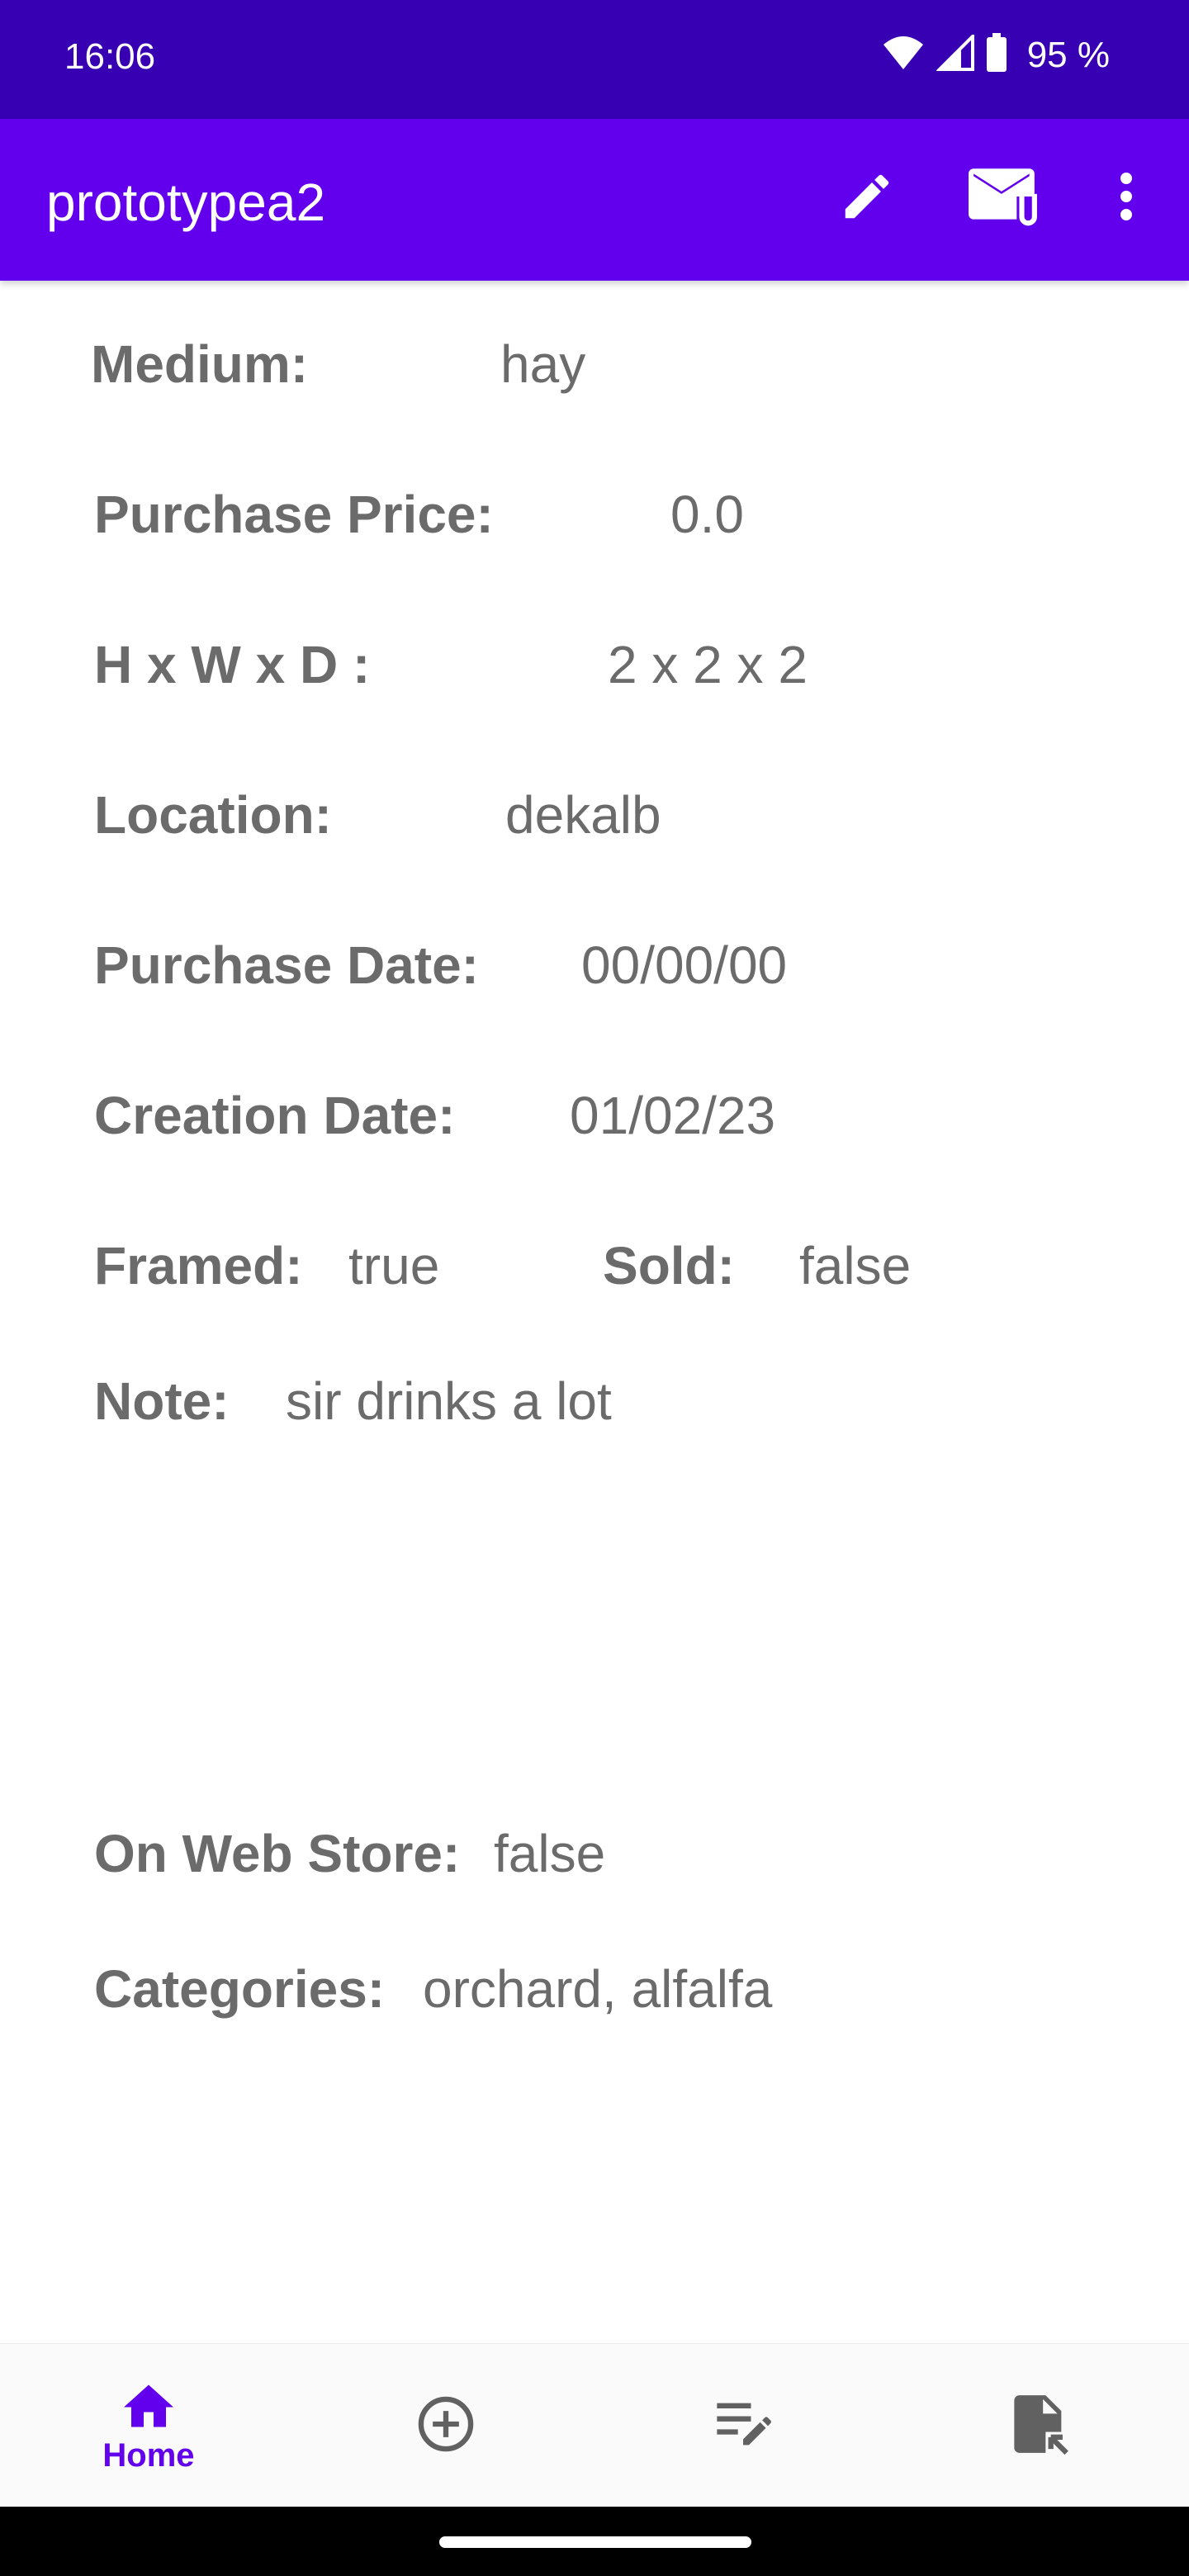 Image resolution: width=1189 pixels, height=2576 pixels. What do you see at coordinates (200, 364) in the screenshot?
I see `medium-label: Medium:` at bounding box center [200, 364].